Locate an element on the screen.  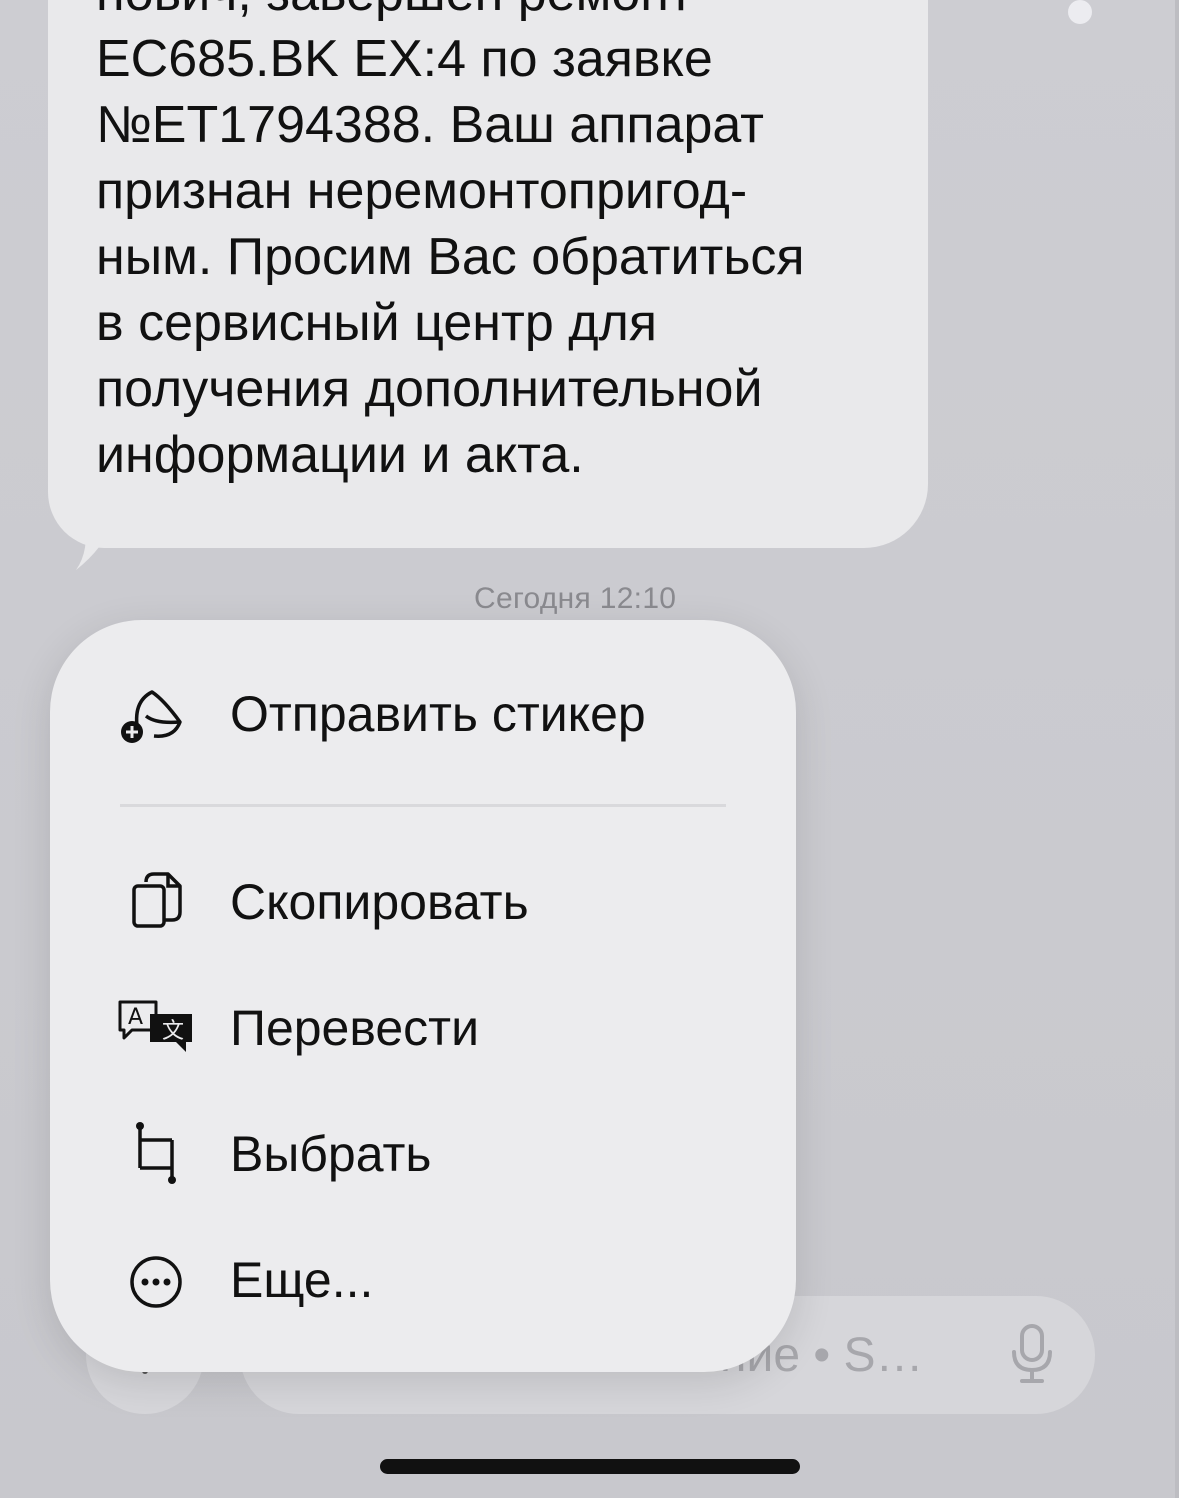
message-line: признан неремонтопригод- is located at coordinates (422, 191).